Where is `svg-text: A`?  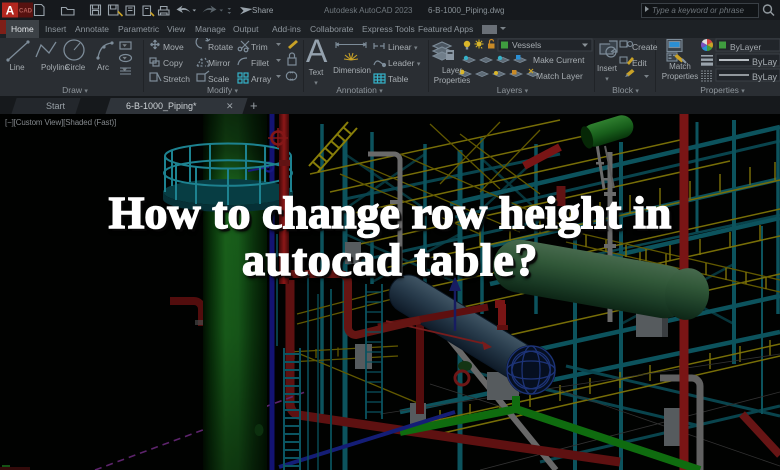 svg-text: A is located at coordinates (10, 11).